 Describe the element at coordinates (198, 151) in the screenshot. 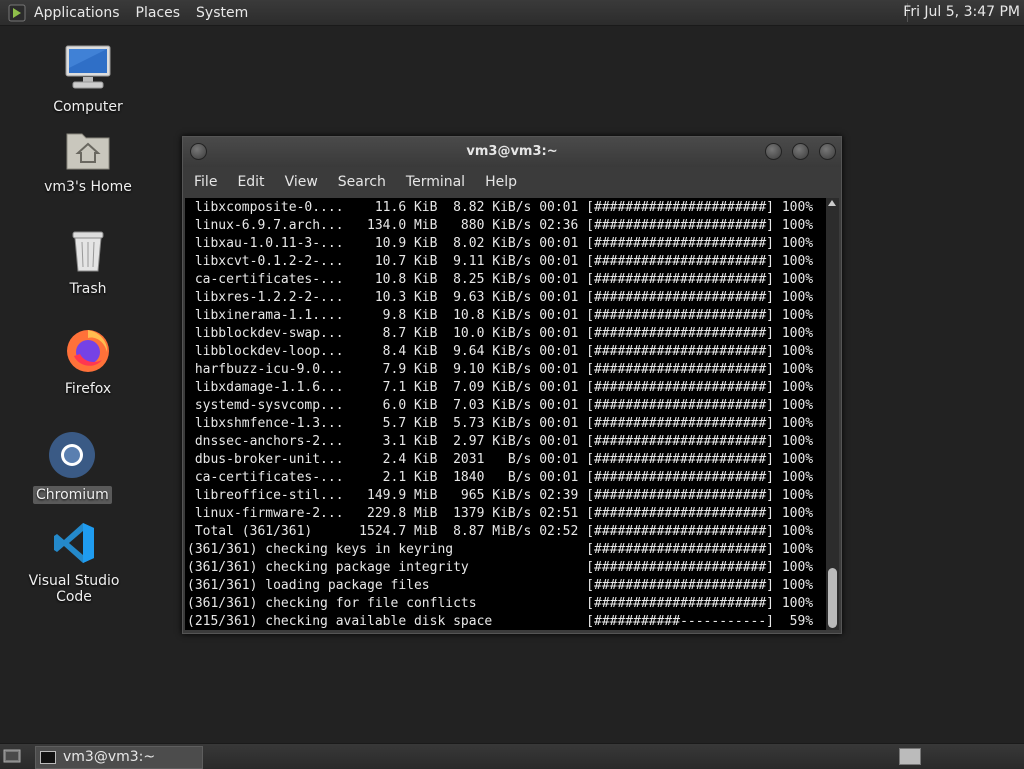

I see `window-menu-icon` at that location.